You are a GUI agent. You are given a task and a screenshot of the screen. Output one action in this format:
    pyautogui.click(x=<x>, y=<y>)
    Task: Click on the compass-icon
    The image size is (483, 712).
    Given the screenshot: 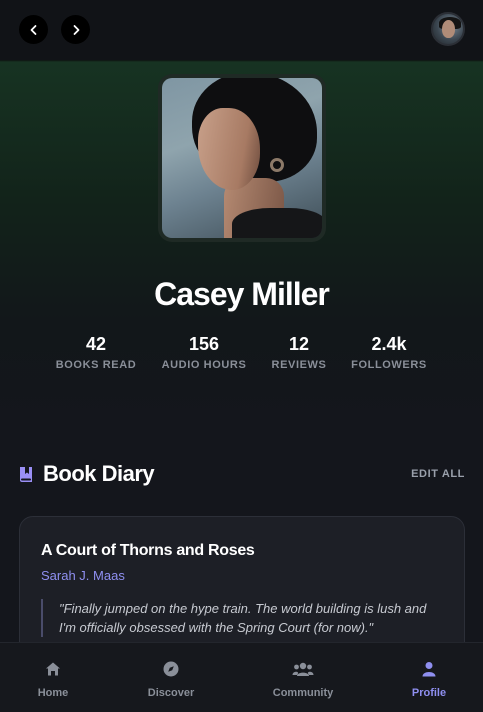 What is the action you would take?
    pyautogui.click(x=171, y=669)
    